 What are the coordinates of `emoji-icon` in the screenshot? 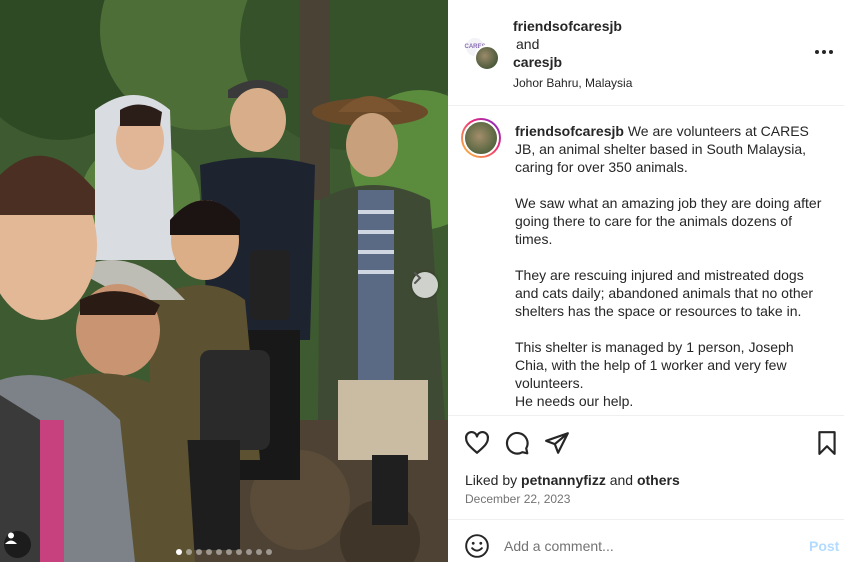 It's located at (477, 546).